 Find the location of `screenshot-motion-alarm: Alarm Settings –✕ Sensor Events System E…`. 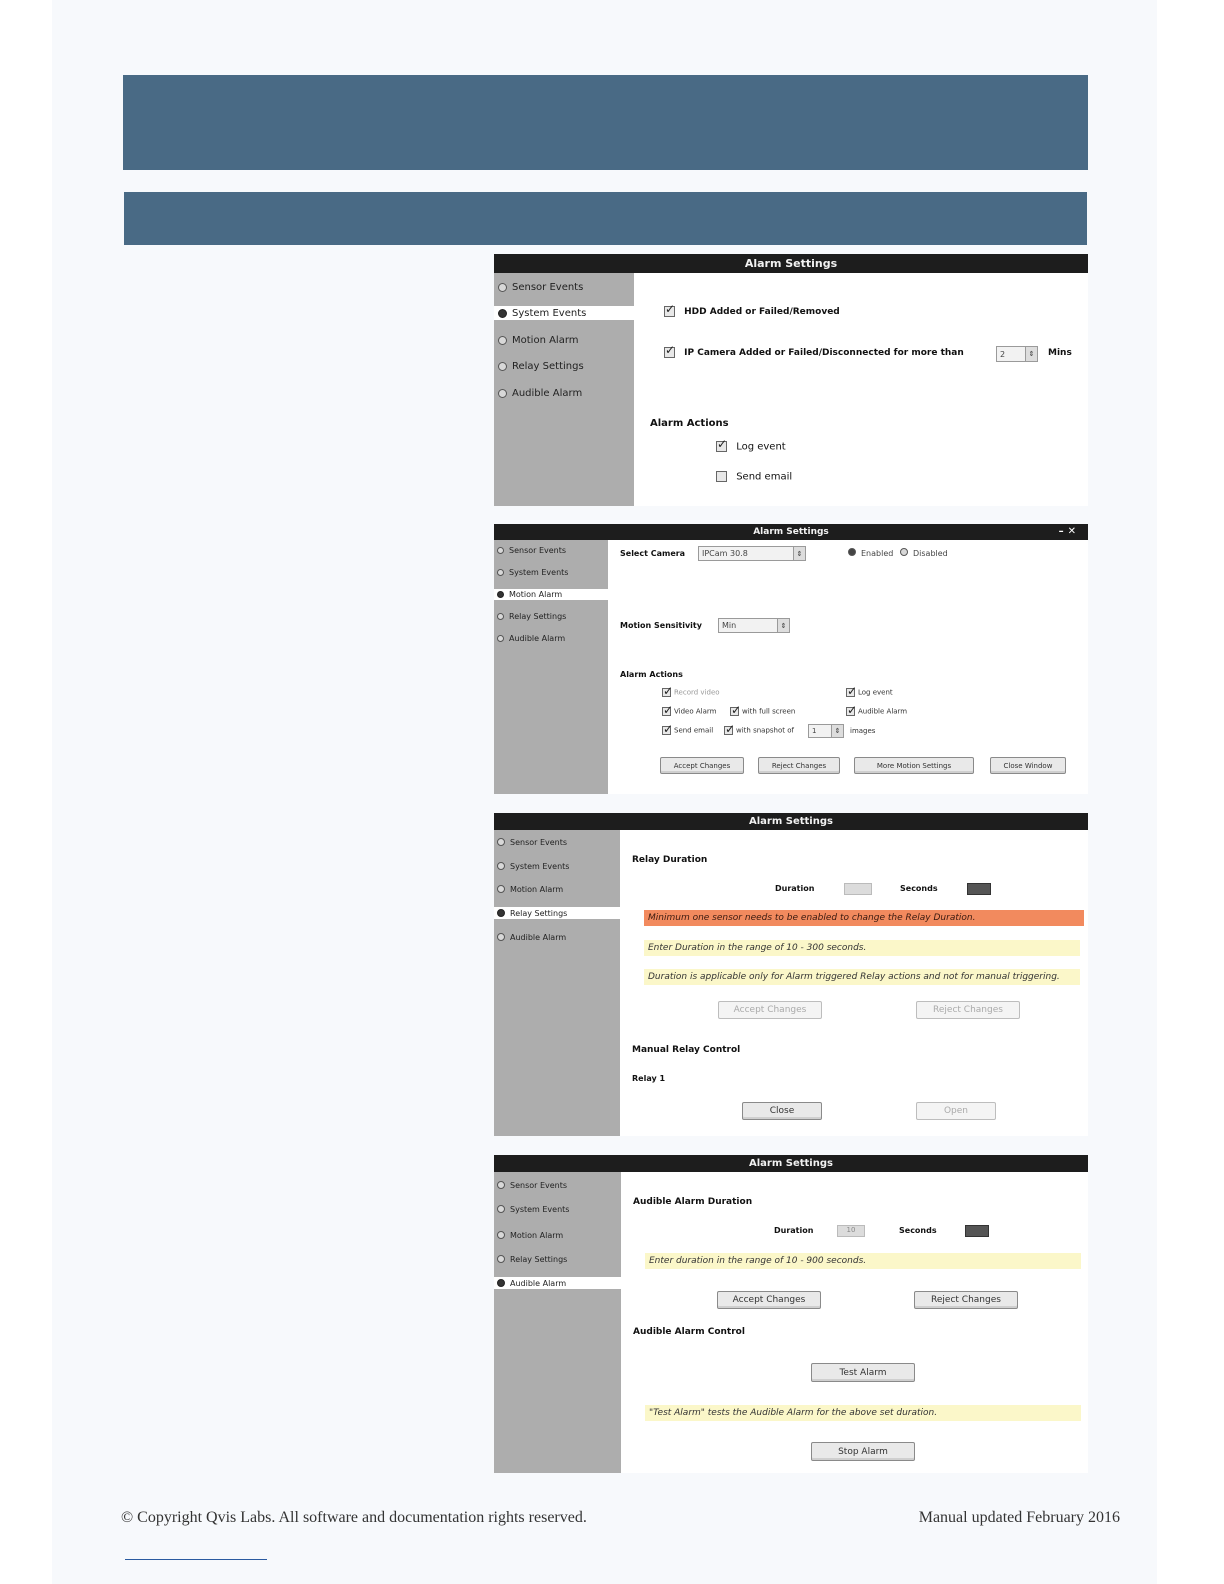

screenshot-motion-alarm: Alarm Settings –✕ Sensor Events System E… is located at coordinates (791, 659).